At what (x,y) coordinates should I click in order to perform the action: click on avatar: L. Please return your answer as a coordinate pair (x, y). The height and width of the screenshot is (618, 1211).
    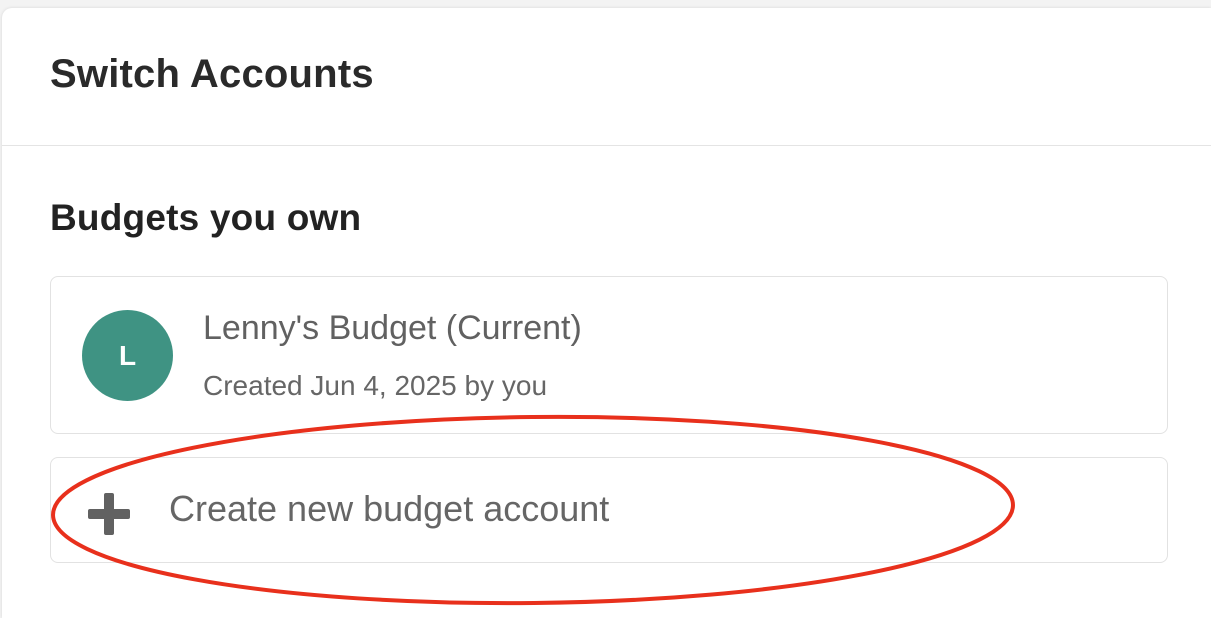
    Looking at the image, I should click on (127, 355).